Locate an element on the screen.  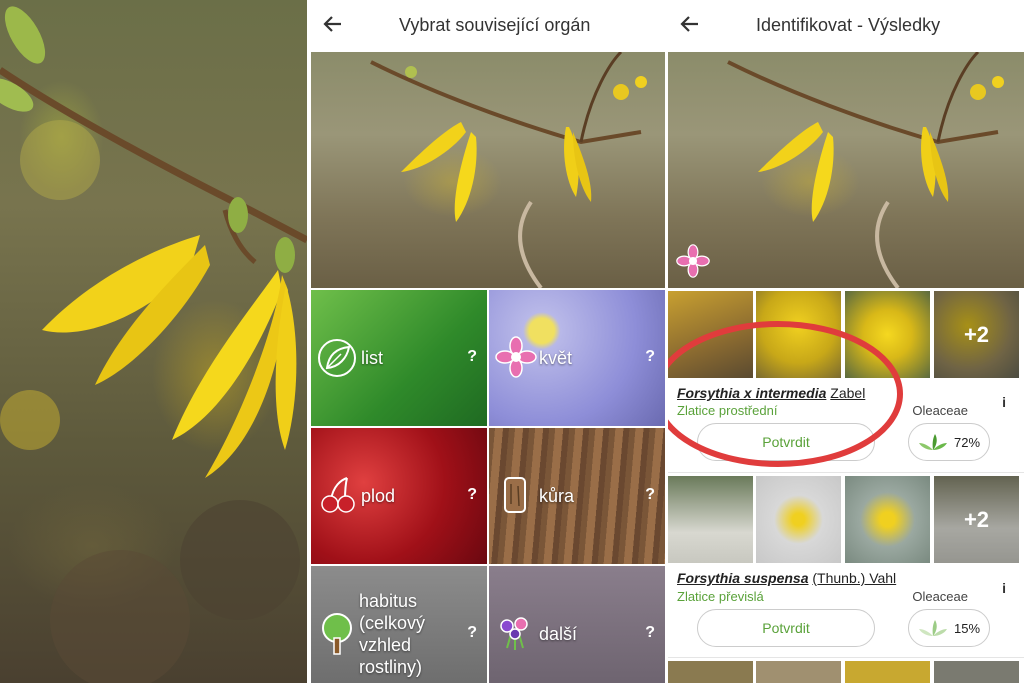
species-author: (Thunb.) Vahl is located at coordinates (854, 578).